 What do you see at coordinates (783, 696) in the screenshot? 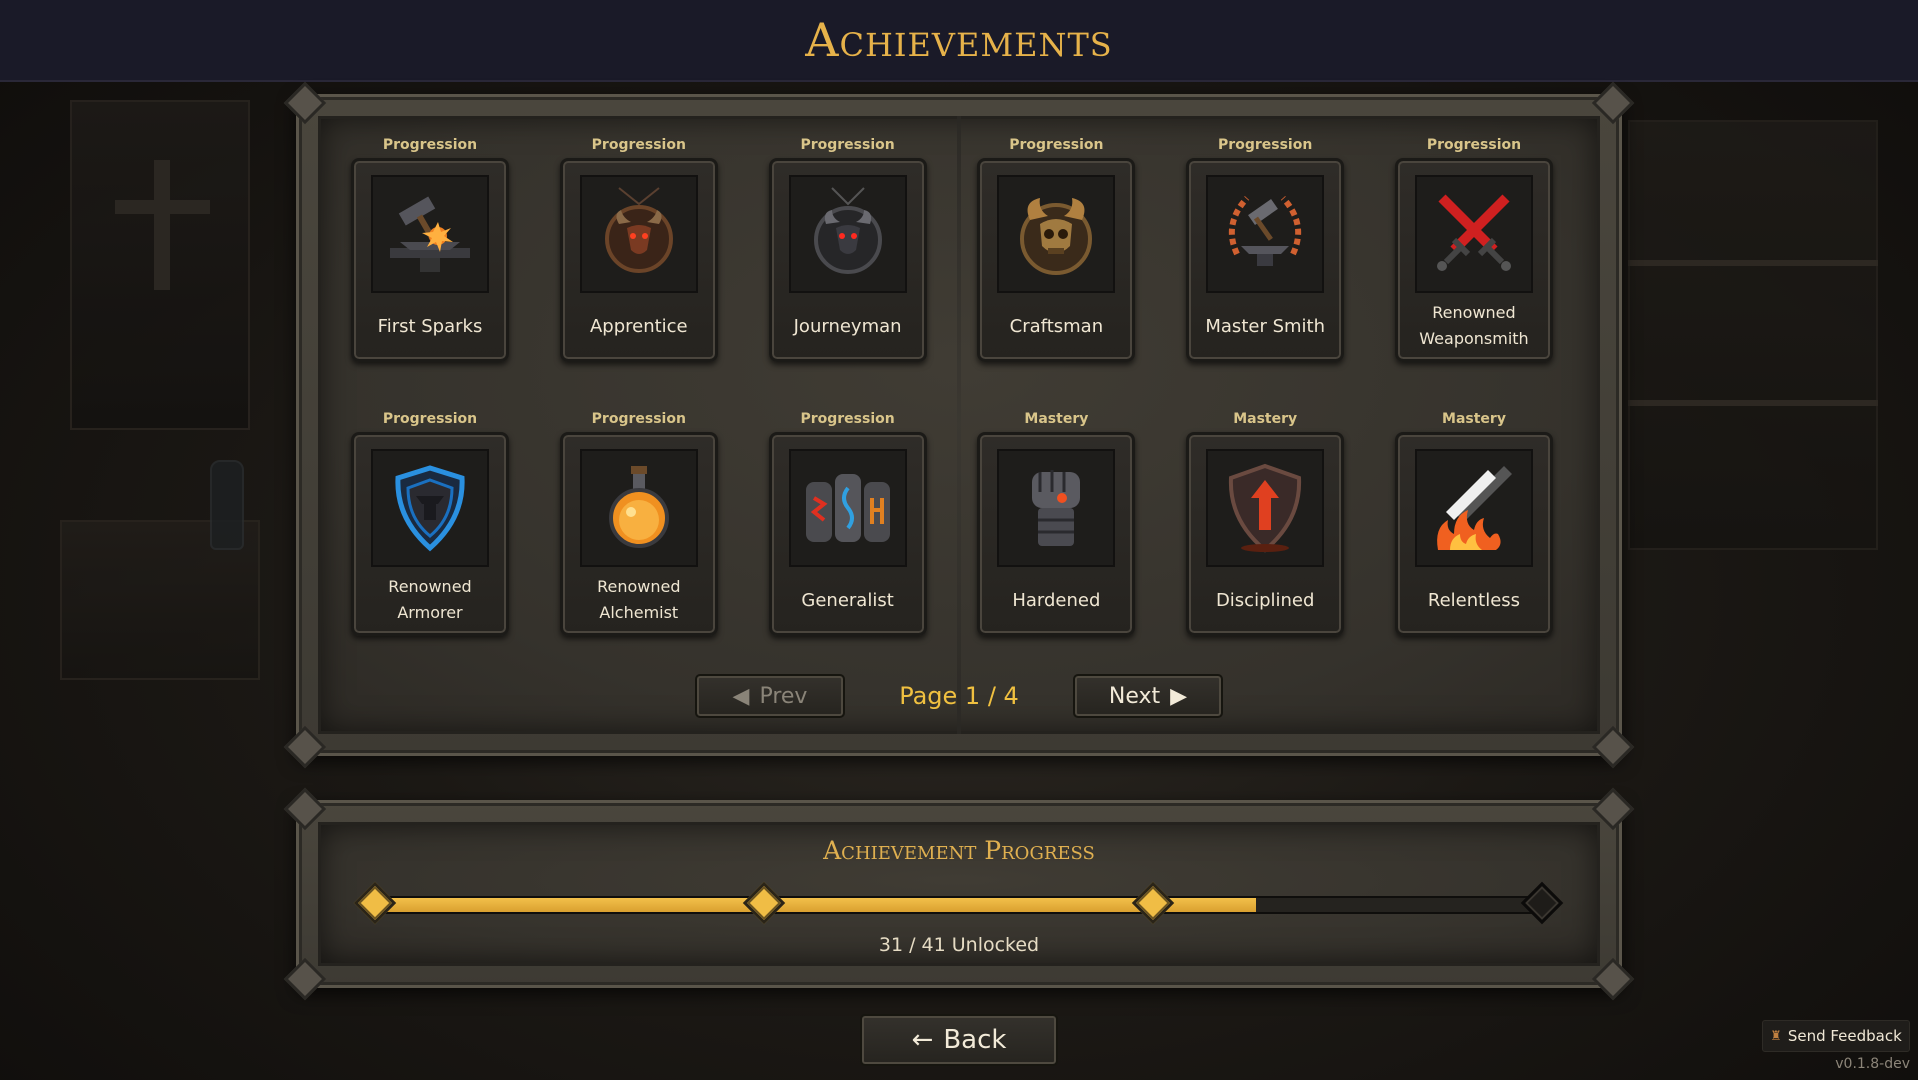
I see `prev-label: Prev` at bounding box center [783, 696].